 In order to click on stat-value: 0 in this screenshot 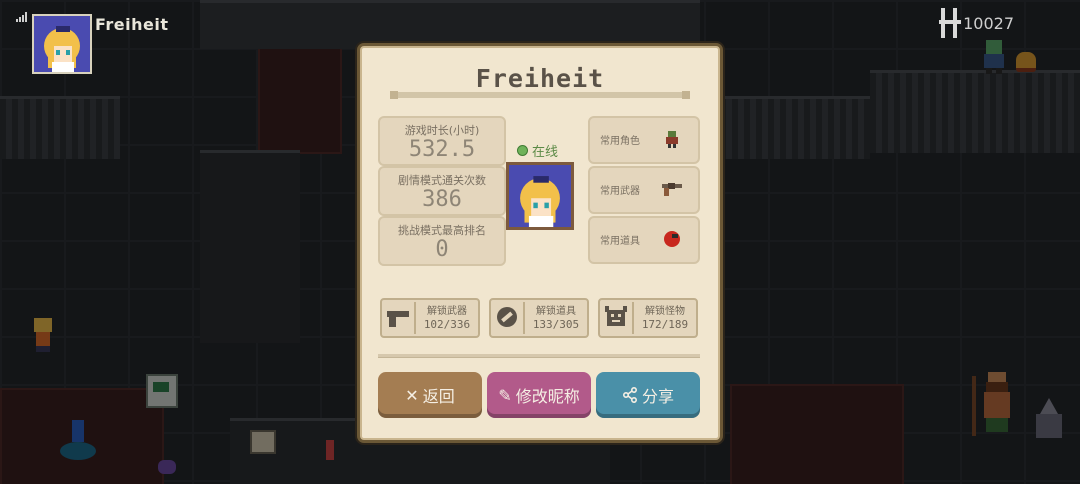, I will do `click(442, 249)`.